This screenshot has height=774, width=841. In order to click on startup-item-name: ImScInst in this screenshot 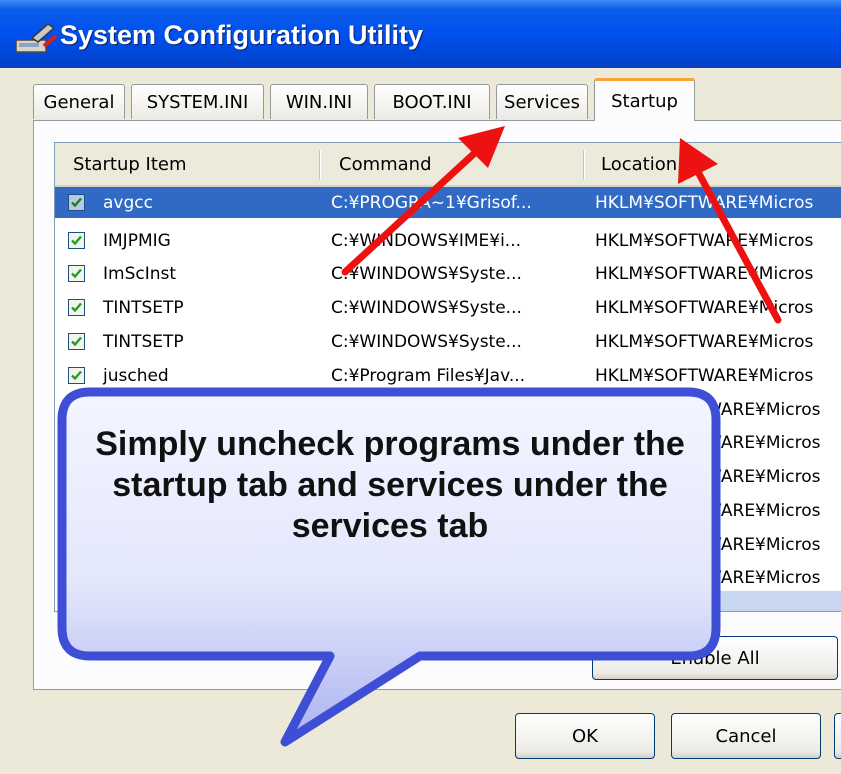, I will do `click(140, 274)`.